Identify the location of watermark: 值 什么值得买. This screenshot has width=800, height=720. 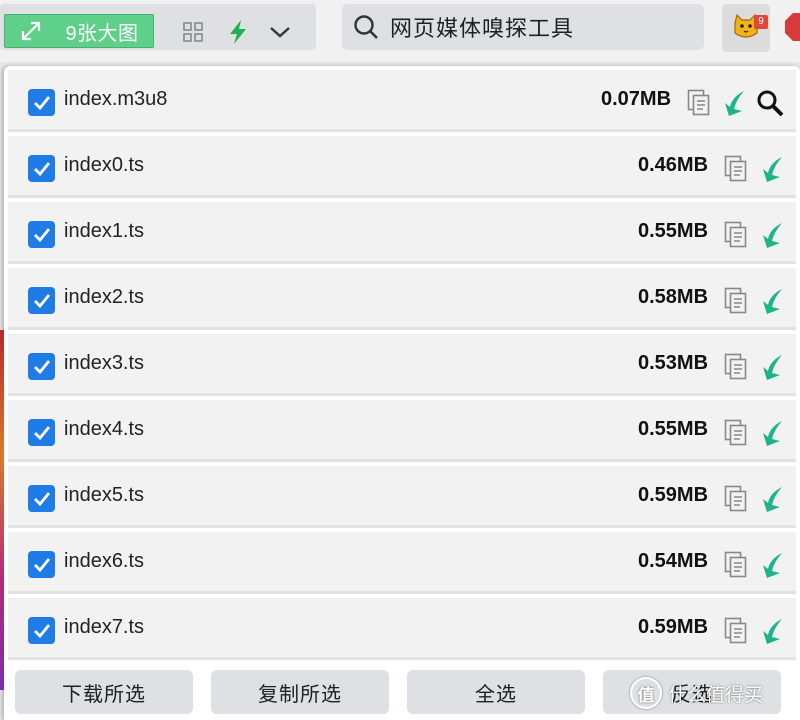
(696, 693).